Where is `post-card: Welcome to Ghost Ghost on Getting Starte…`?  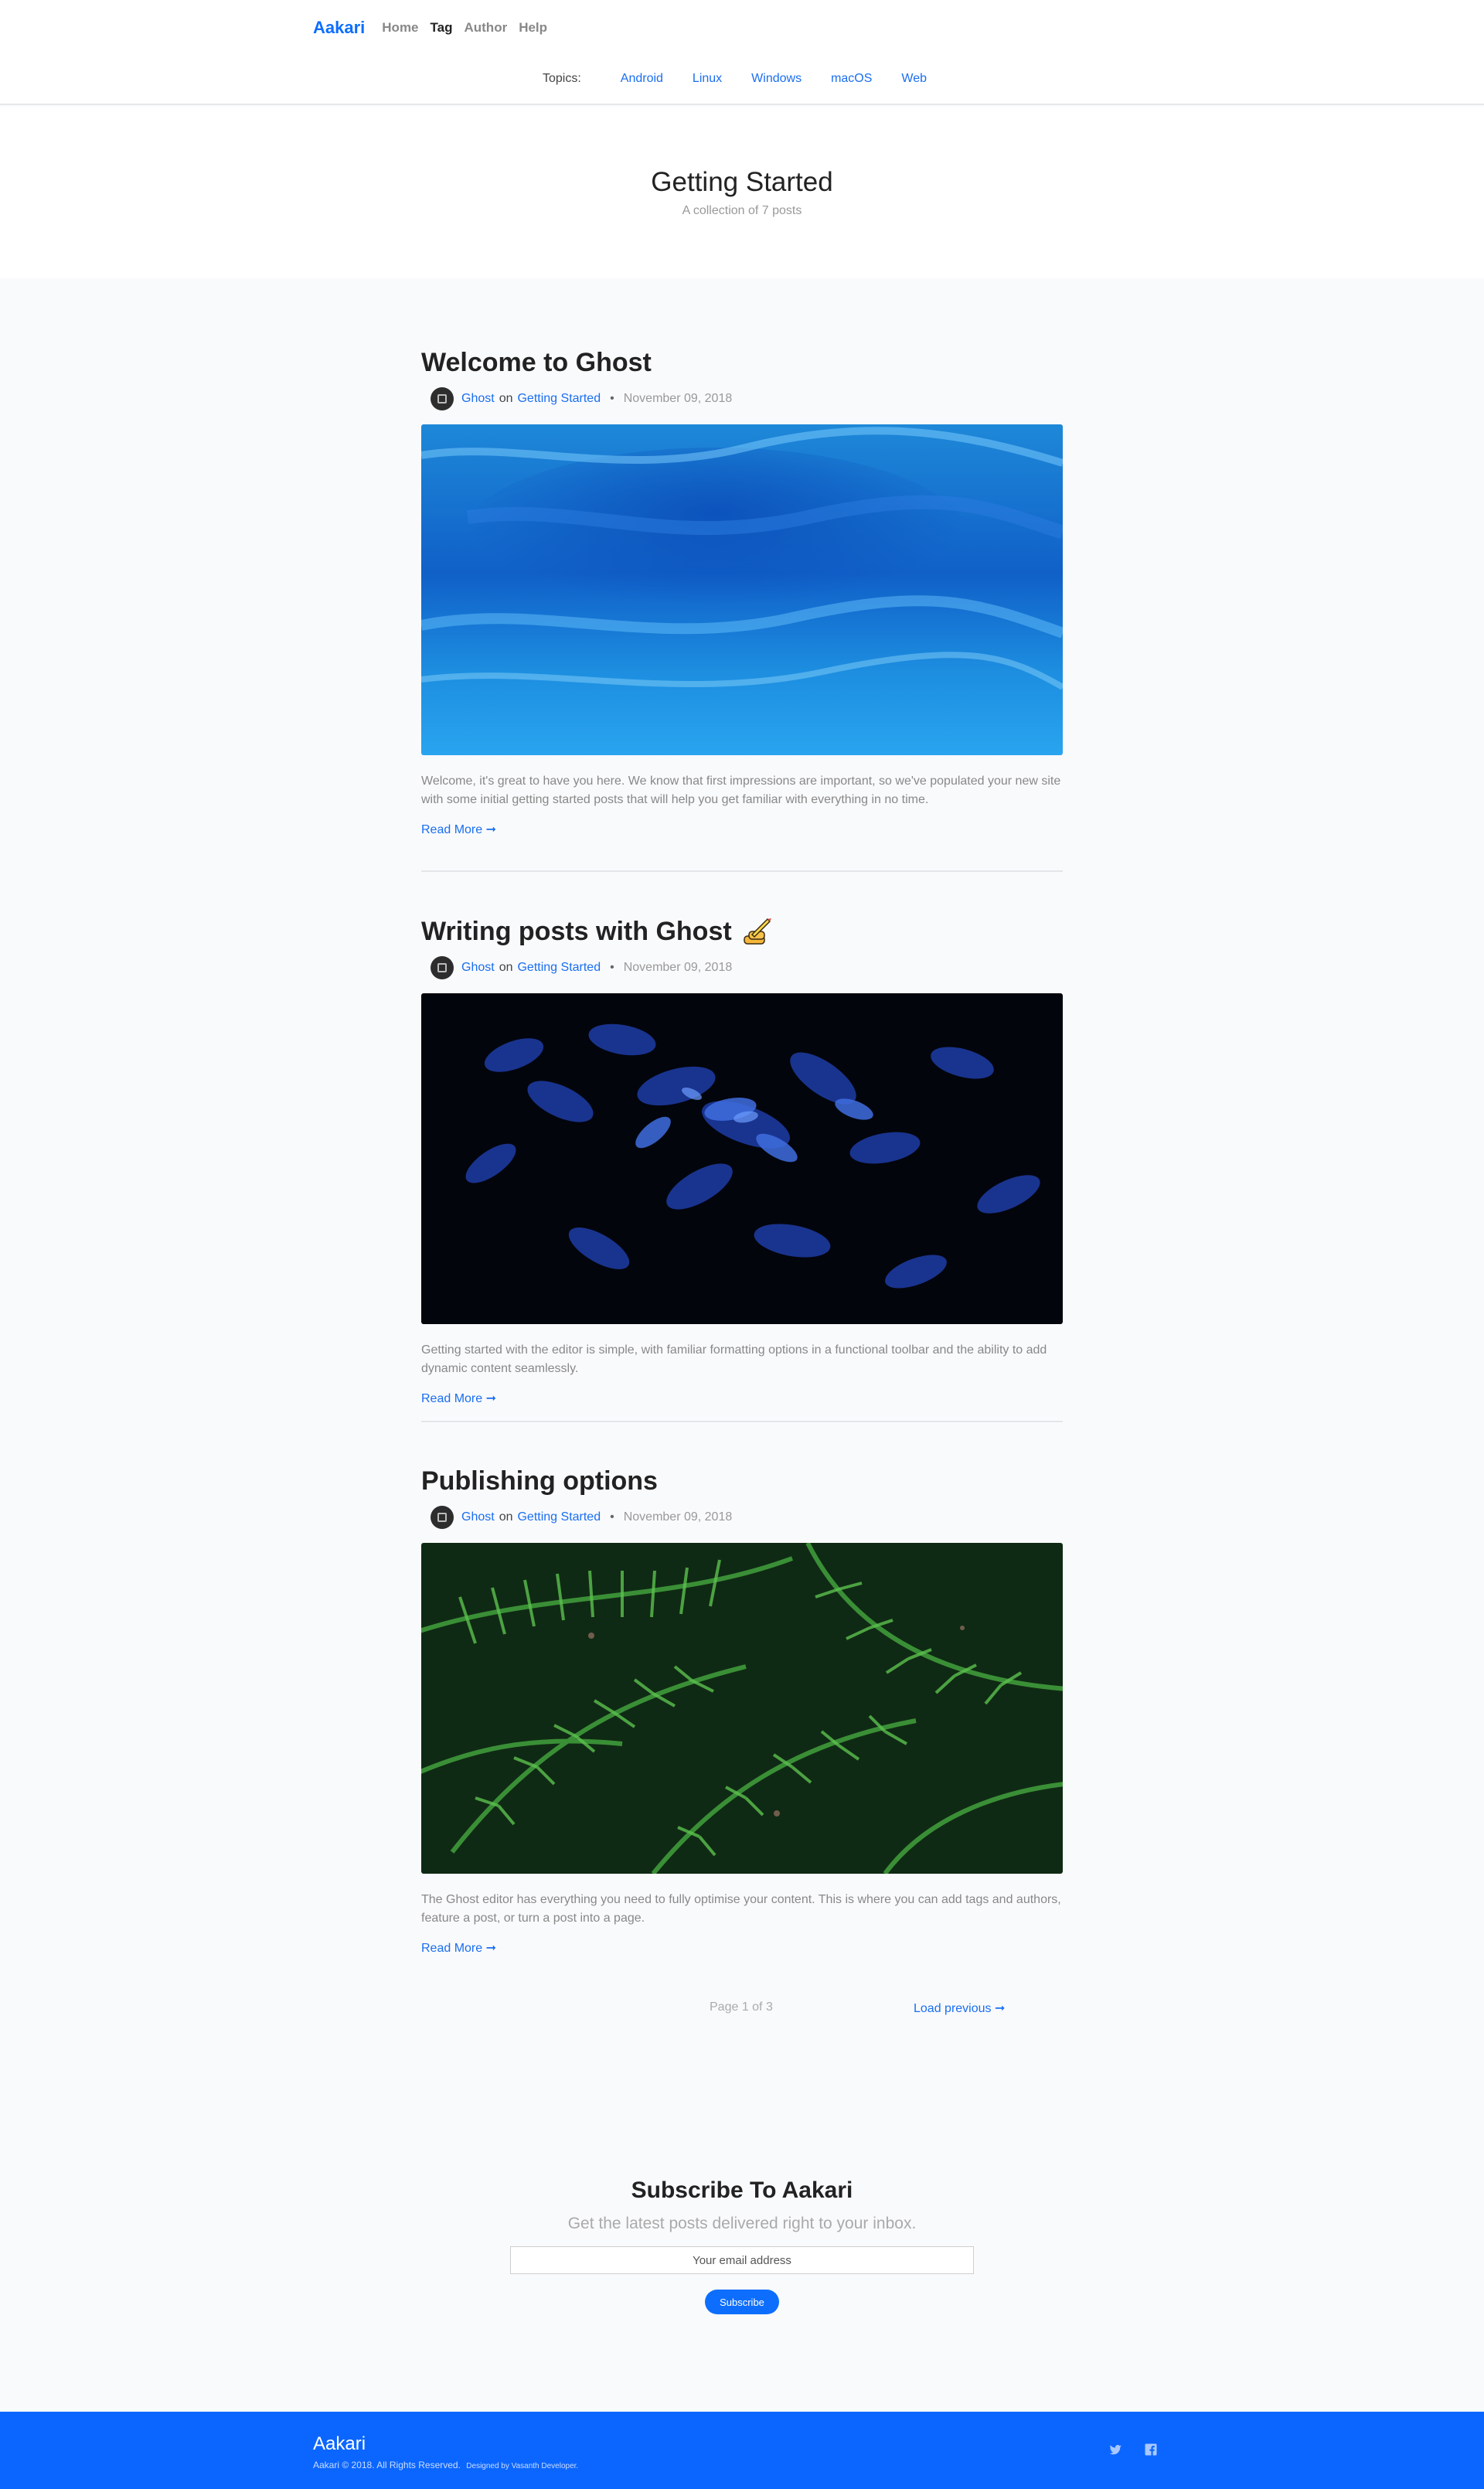 post-card: Welcome to Ghost Ghost on Getting Starte… is located at coordinates (742, 591).